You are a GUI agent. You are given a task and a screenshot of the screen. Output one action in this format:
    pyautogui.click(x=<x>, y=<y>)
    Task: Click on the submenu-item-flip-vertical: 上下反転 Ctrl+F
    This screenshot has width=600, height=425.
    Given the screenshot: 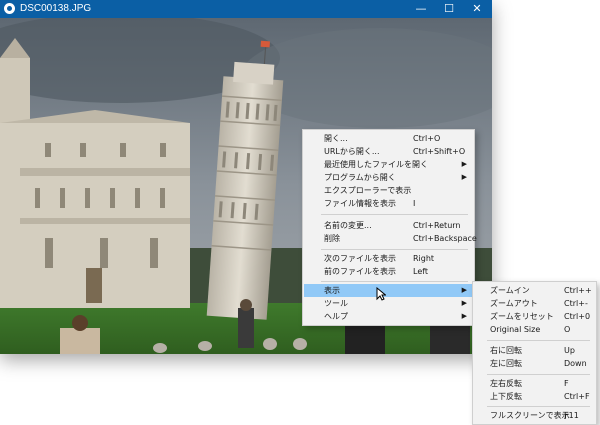 What is the action you would take?
    pyautogui.click(x=534, y=396)
    